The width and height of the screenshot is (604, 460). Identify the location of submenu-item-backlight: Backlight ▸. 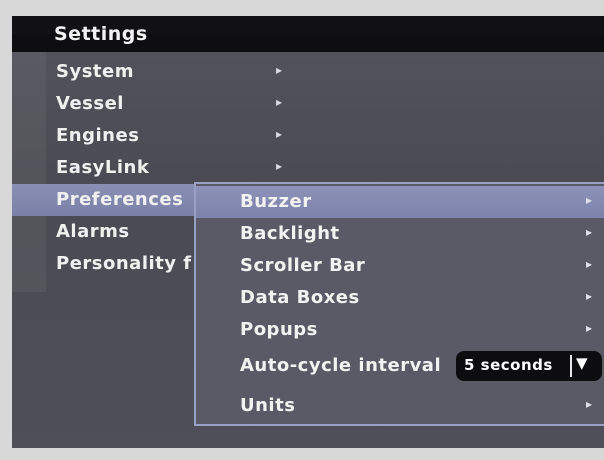
(400, 234).